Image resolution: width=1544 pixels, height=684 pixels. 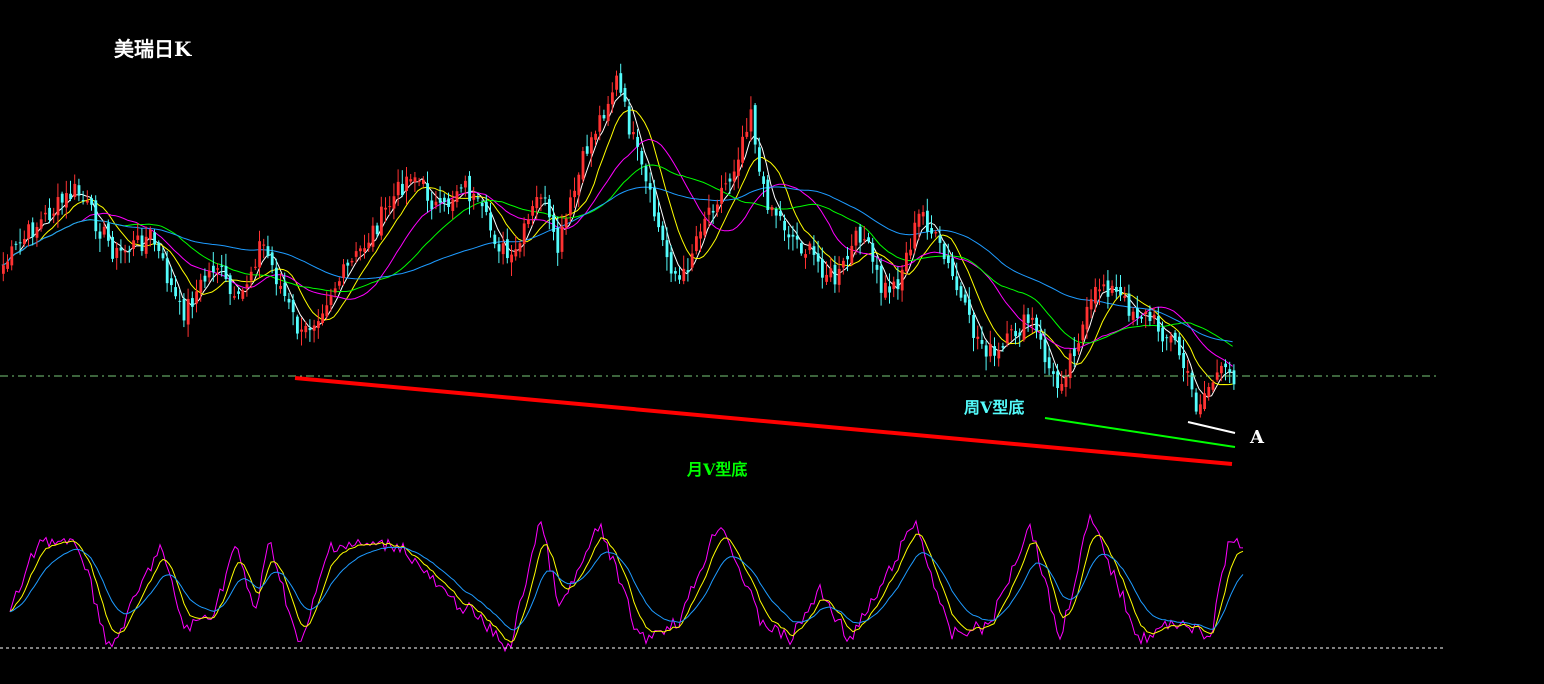 What do you see at coordinates (716, 469) in the screenshot?
I see `monthly-v-bottom-label: 月V型底` at bounding box center [716, 469].